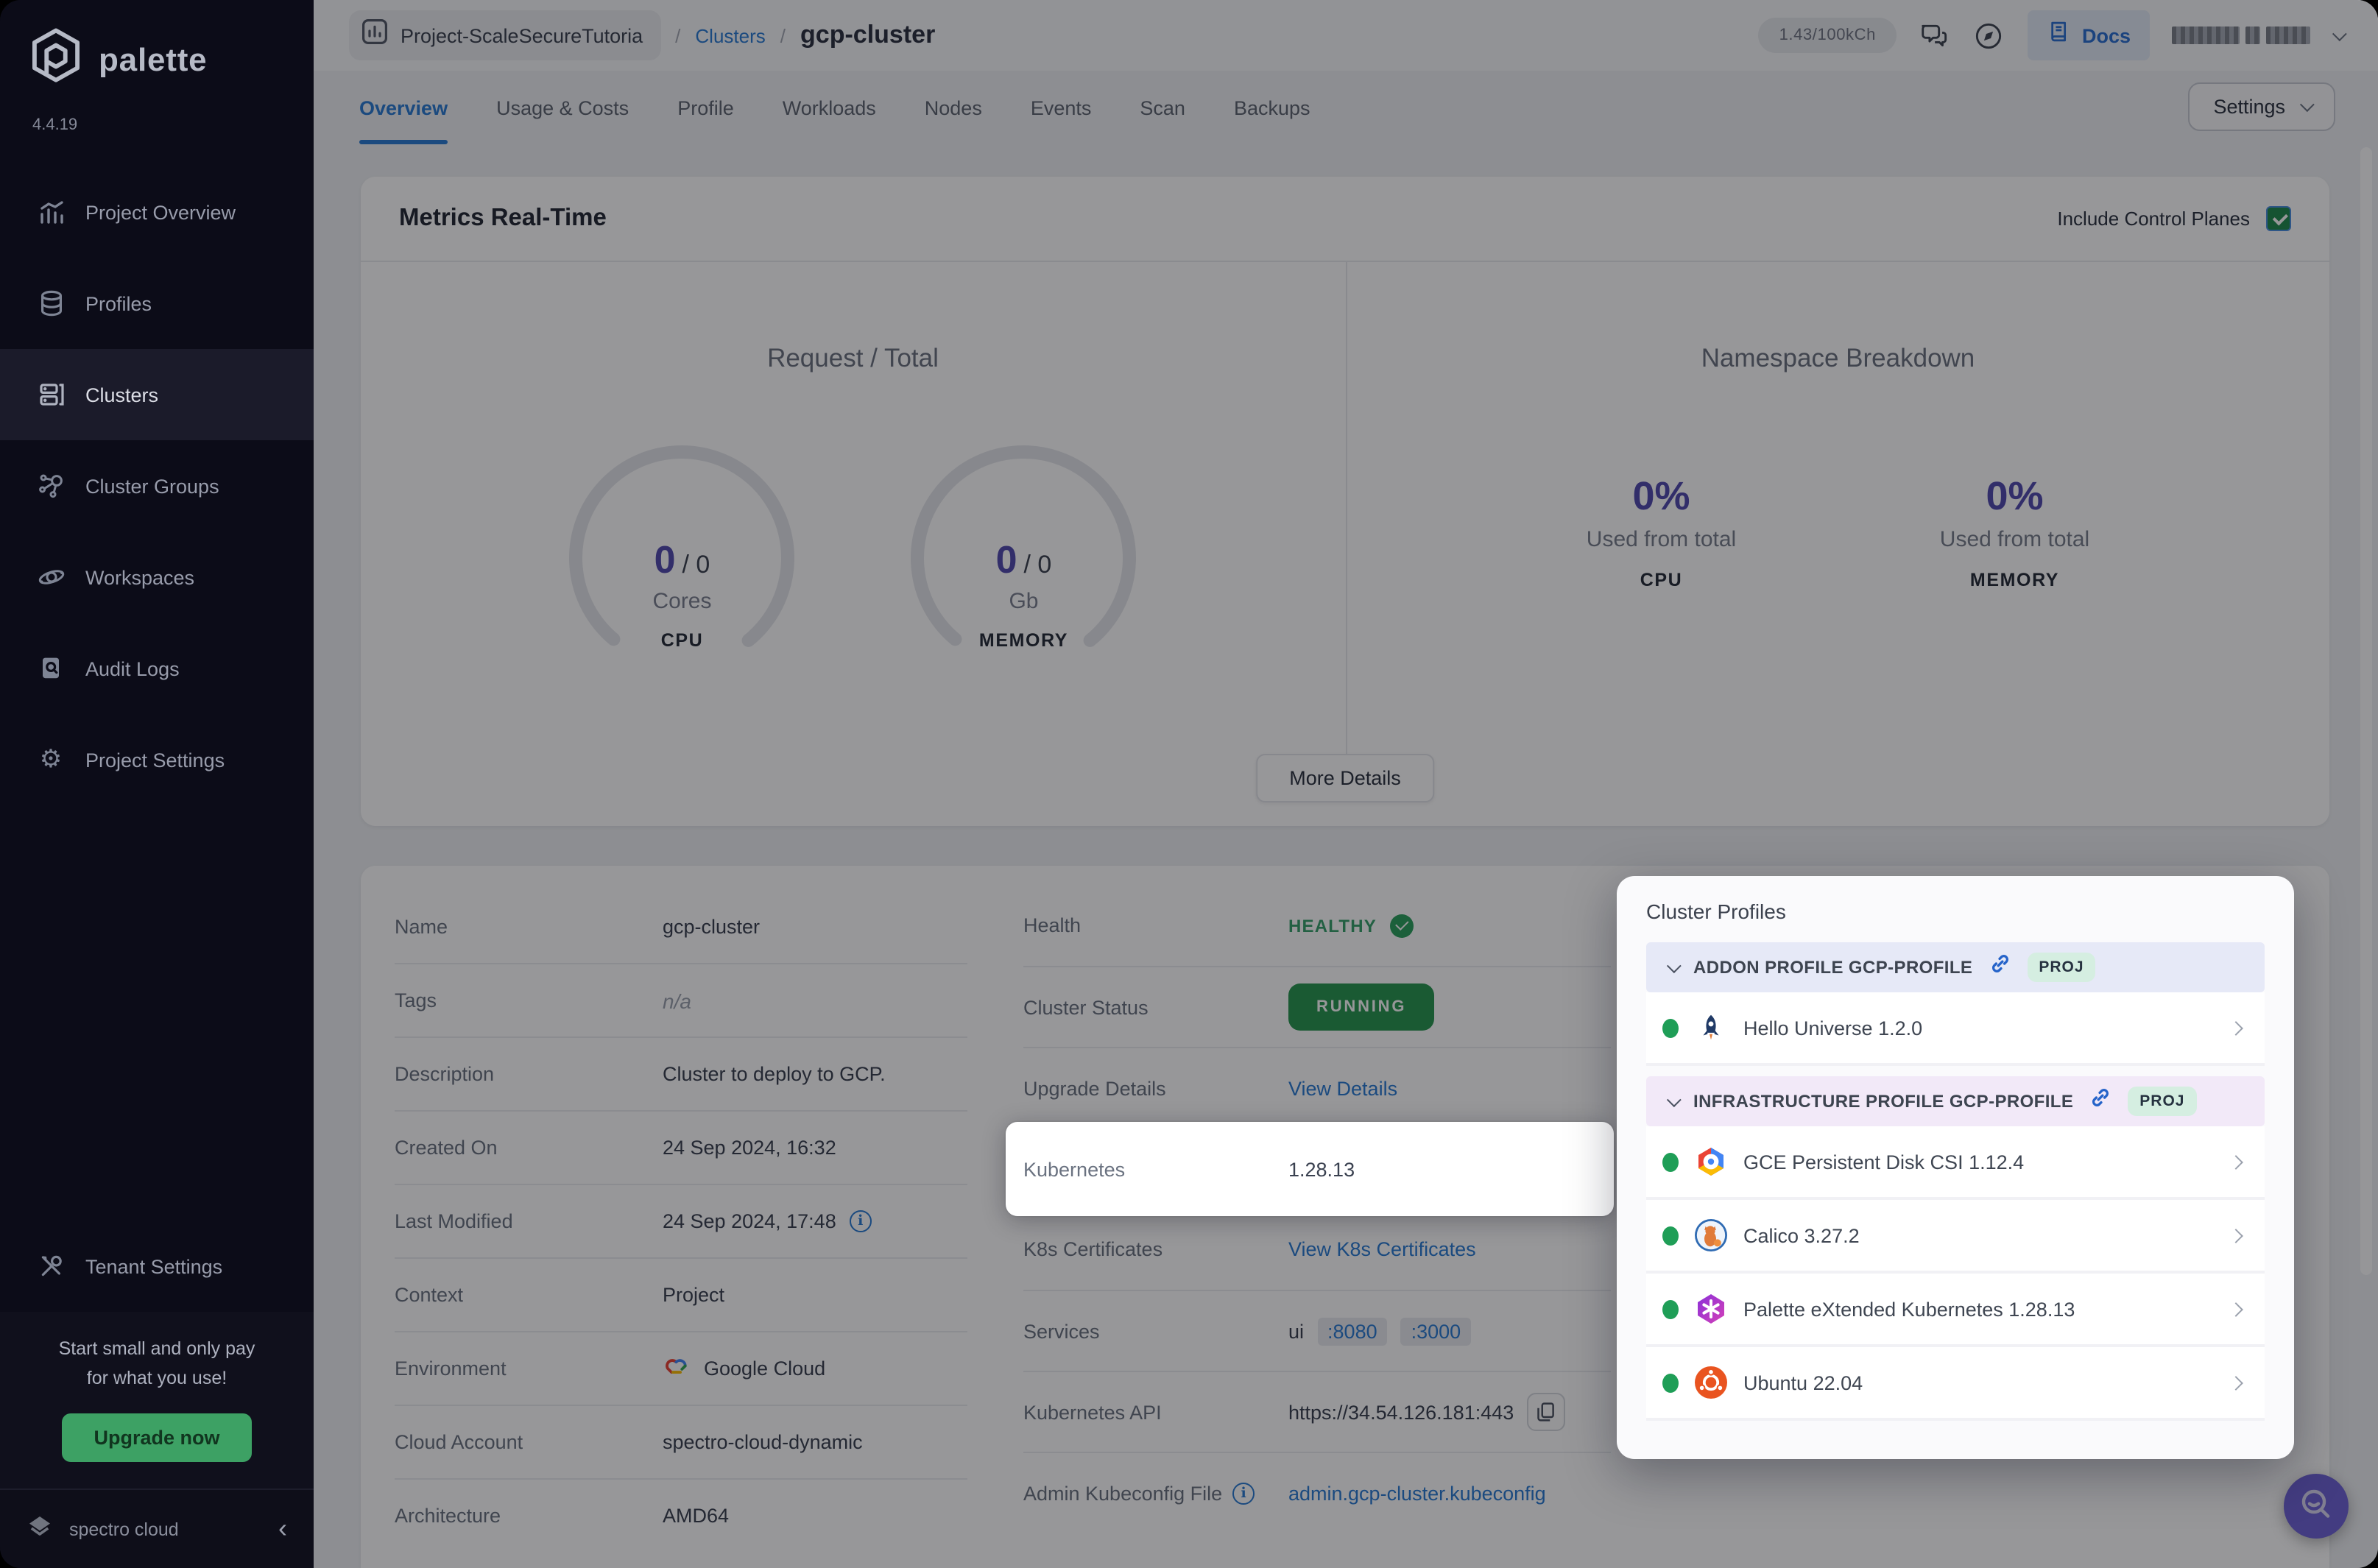 This screenshot has height=1568, width=2378. I want to click on sidebar-item-workspaces: Workspaces, so click(157, 577).